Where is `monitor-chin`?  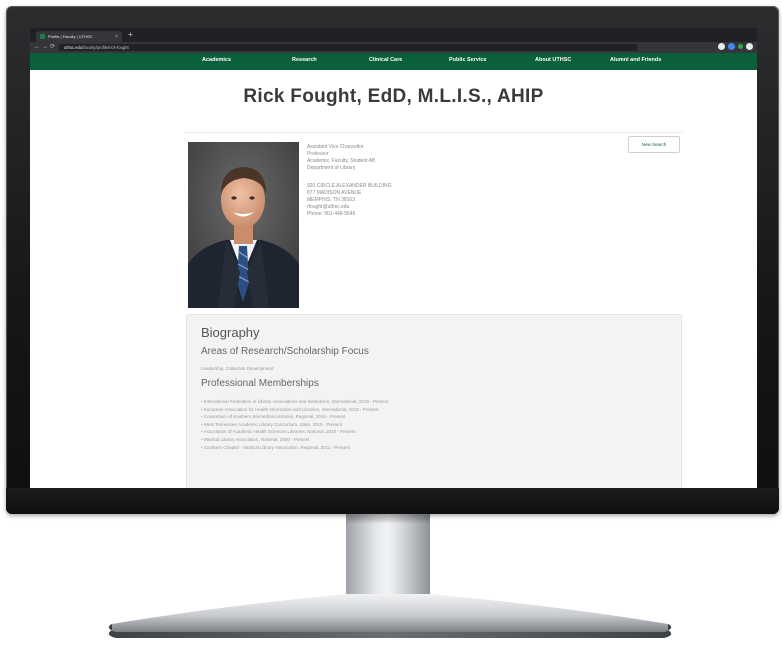 monitor-chin is located at coordinates (392, 501).